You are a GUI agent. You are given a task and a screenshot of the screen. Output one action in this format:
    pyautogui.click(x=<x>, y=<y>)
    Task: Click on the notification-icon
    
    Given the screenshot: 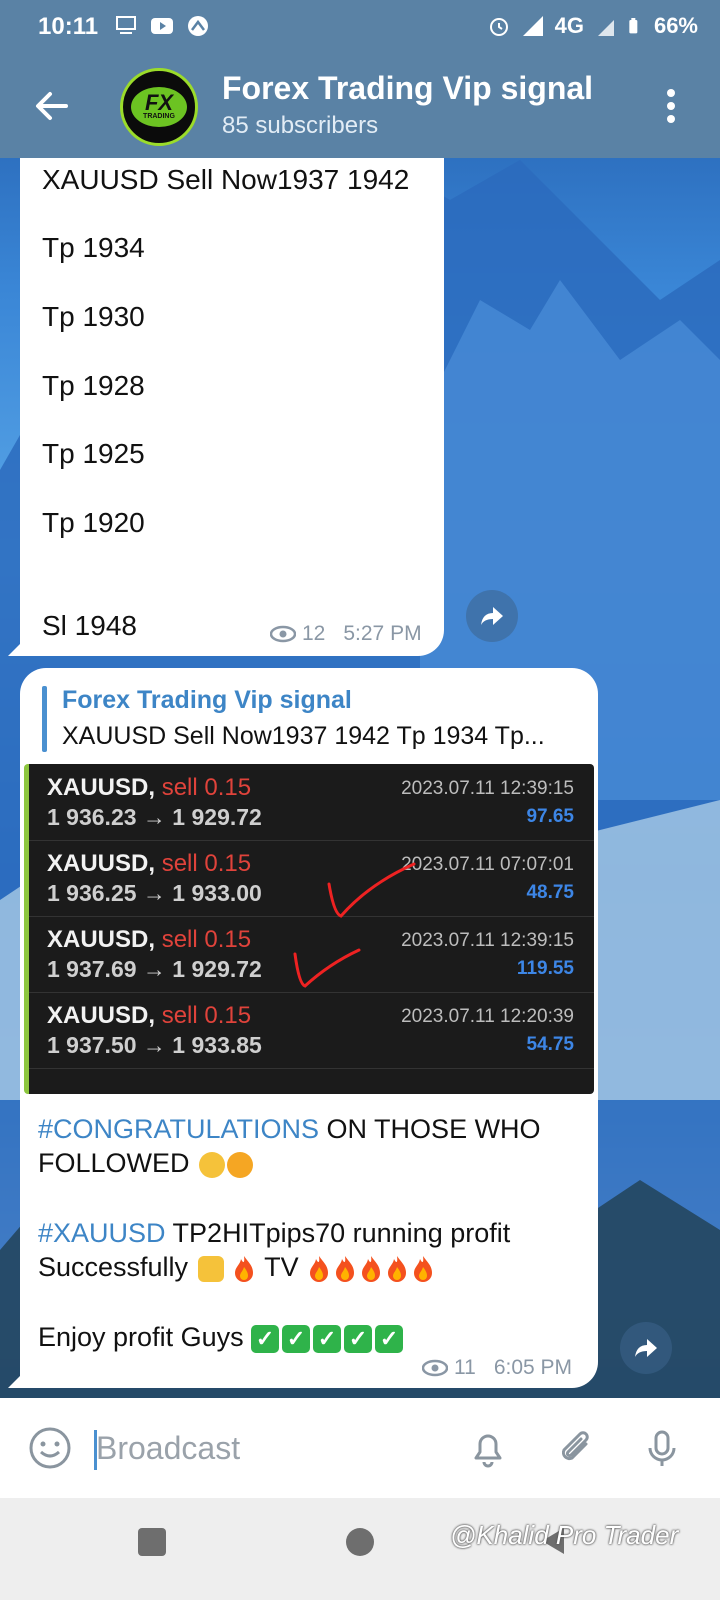 What is the action you would take?
    pyautogui.click(x=126, y=25)
    